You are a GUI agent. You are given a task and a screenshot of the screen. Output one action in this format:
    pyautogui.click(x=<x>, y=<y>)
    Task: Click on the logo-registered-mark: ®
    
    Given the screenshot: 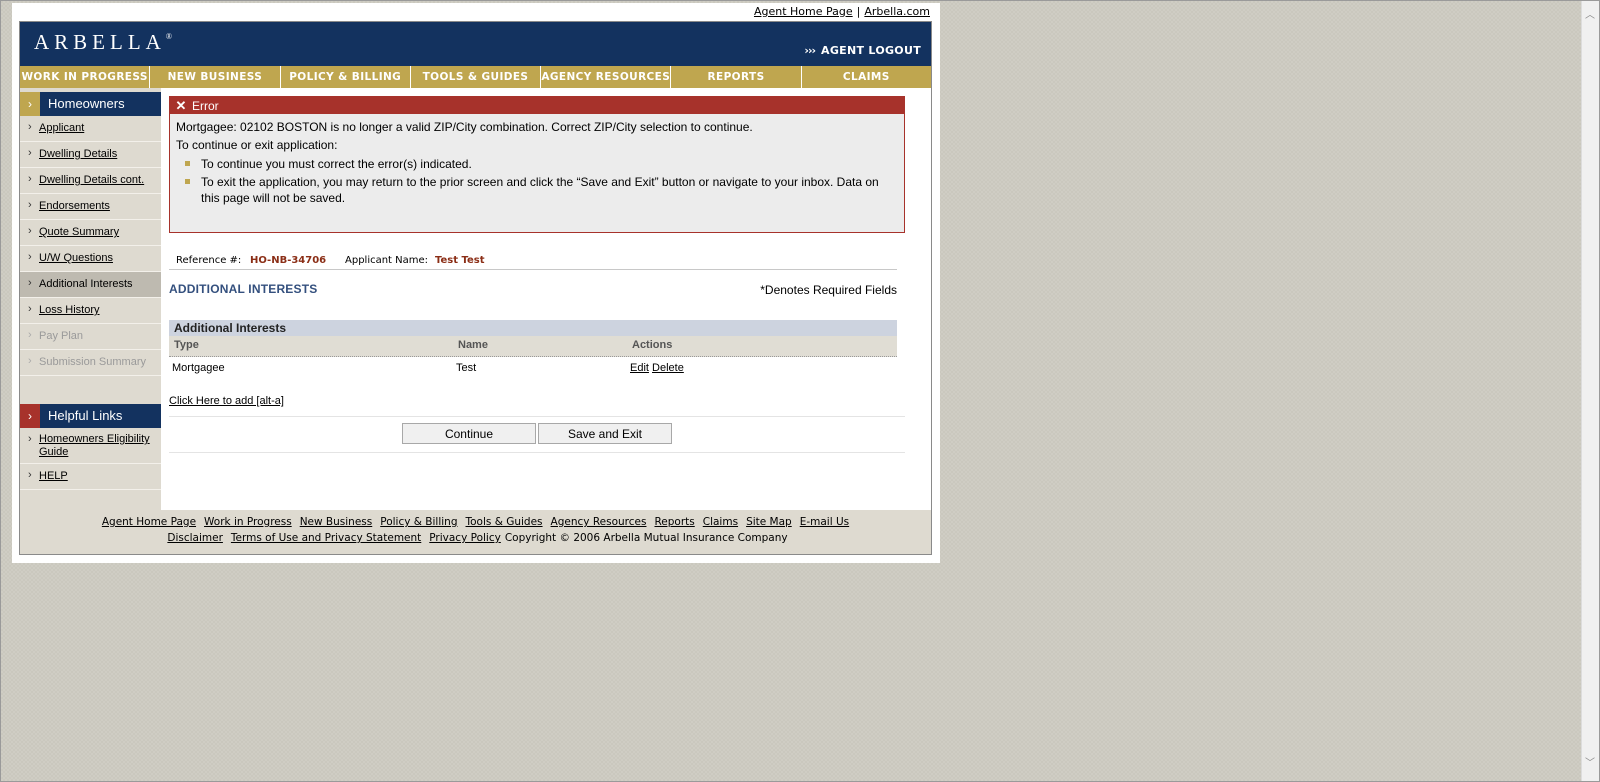 What is the action you would take?
    pyautogui.click(x=168, y=36)
    